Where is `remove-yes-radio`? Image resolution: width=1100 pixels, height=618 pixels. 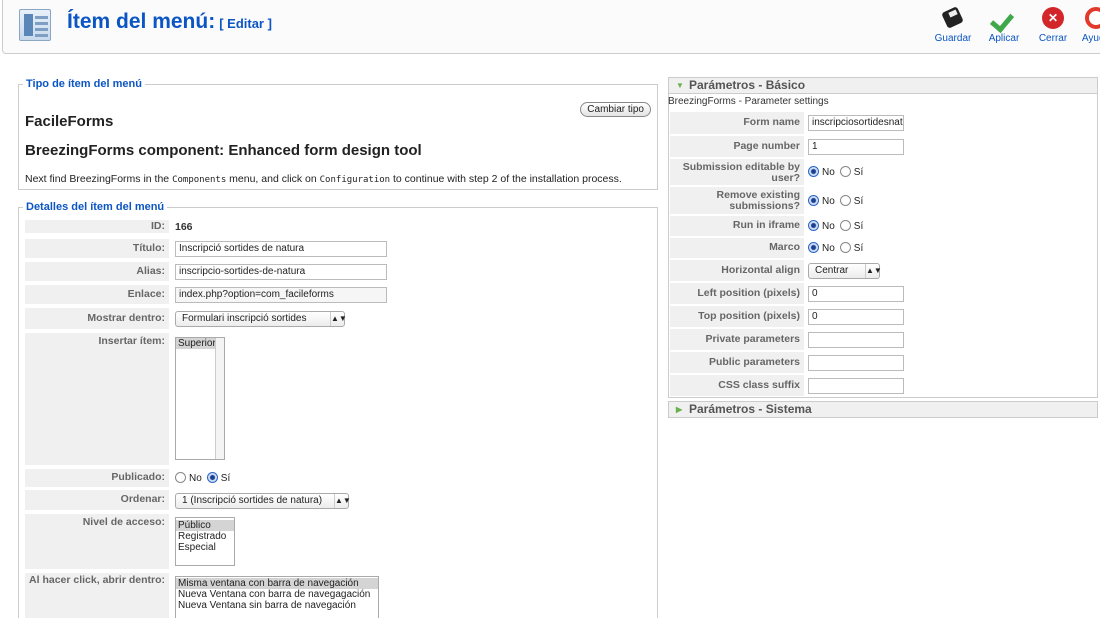 remove-yes-radio is located at coordinates (845, 200).